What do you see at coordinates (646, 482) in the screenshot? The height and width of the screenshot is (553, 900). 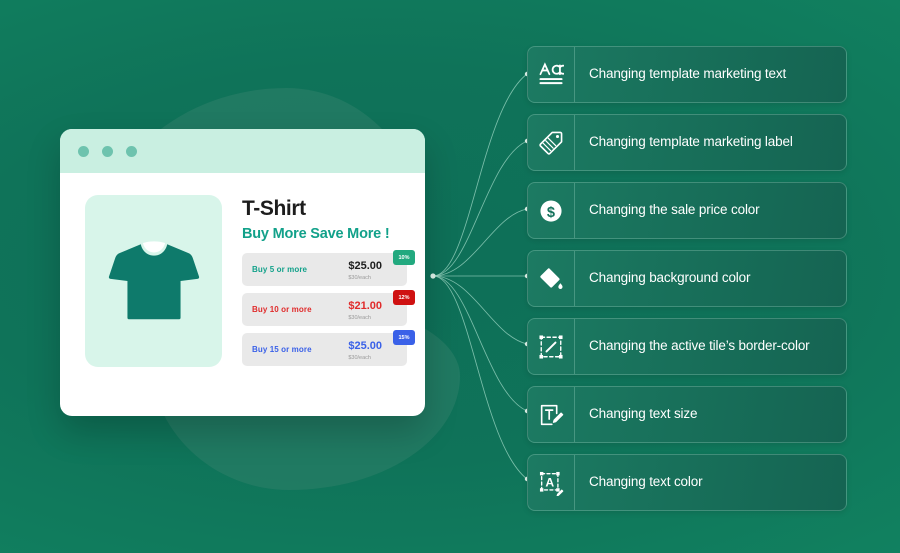 I see `feature-label: Changing text color` at bounding box center [646, 482].